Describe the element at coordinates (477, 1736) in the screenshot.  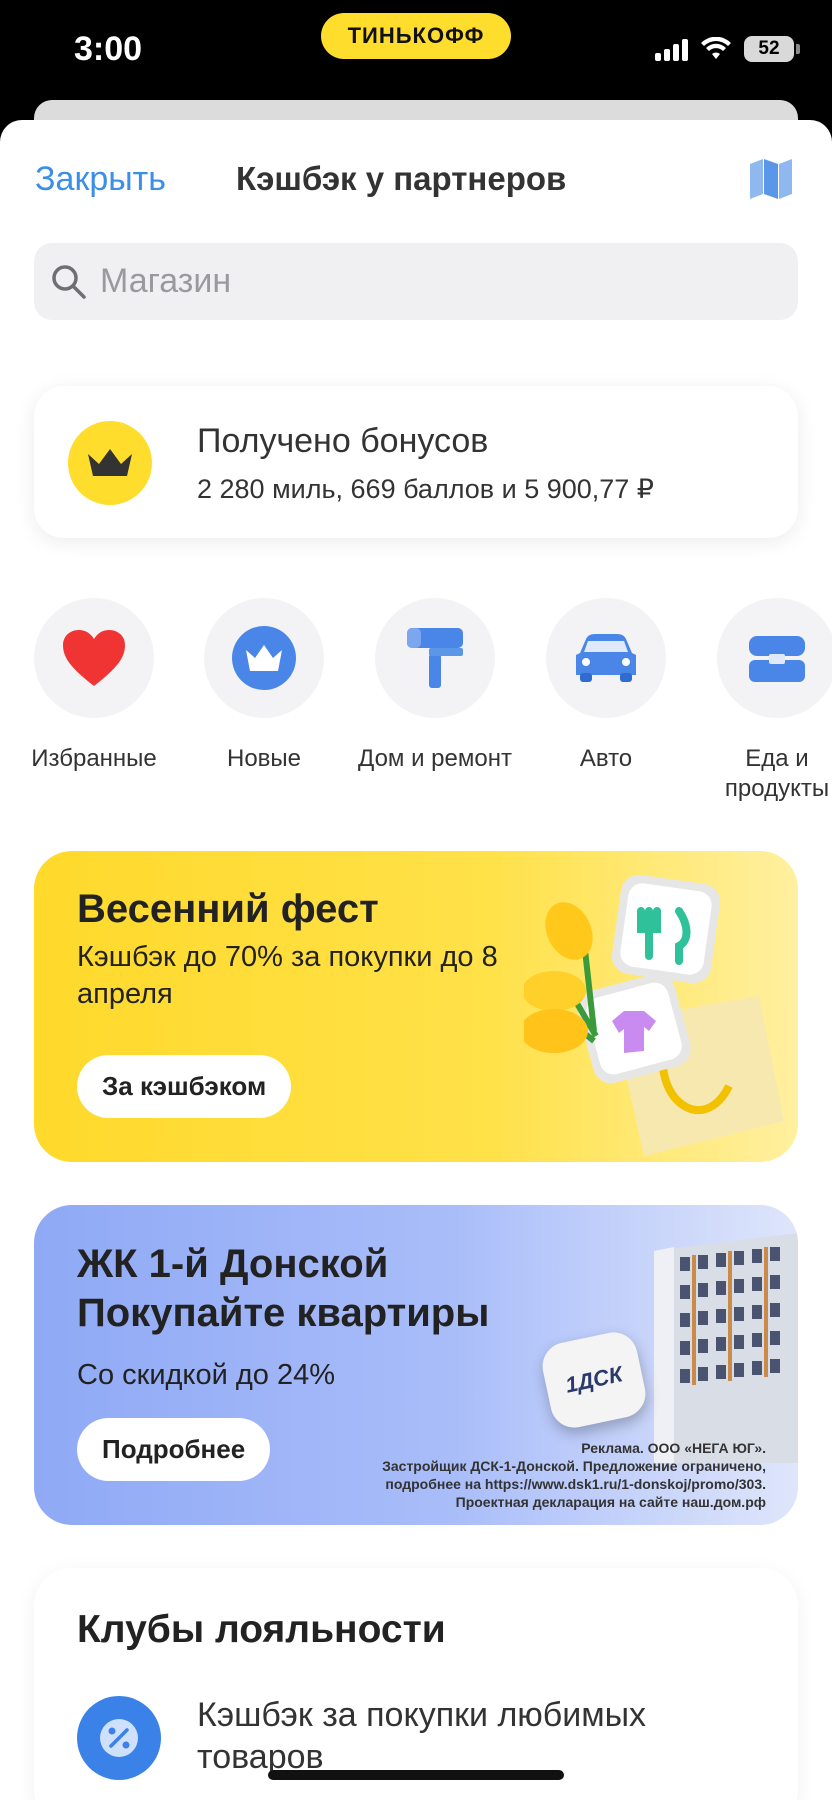
I see `club-item-label: Кэшбэк за покупки любимых товаров` at that location.